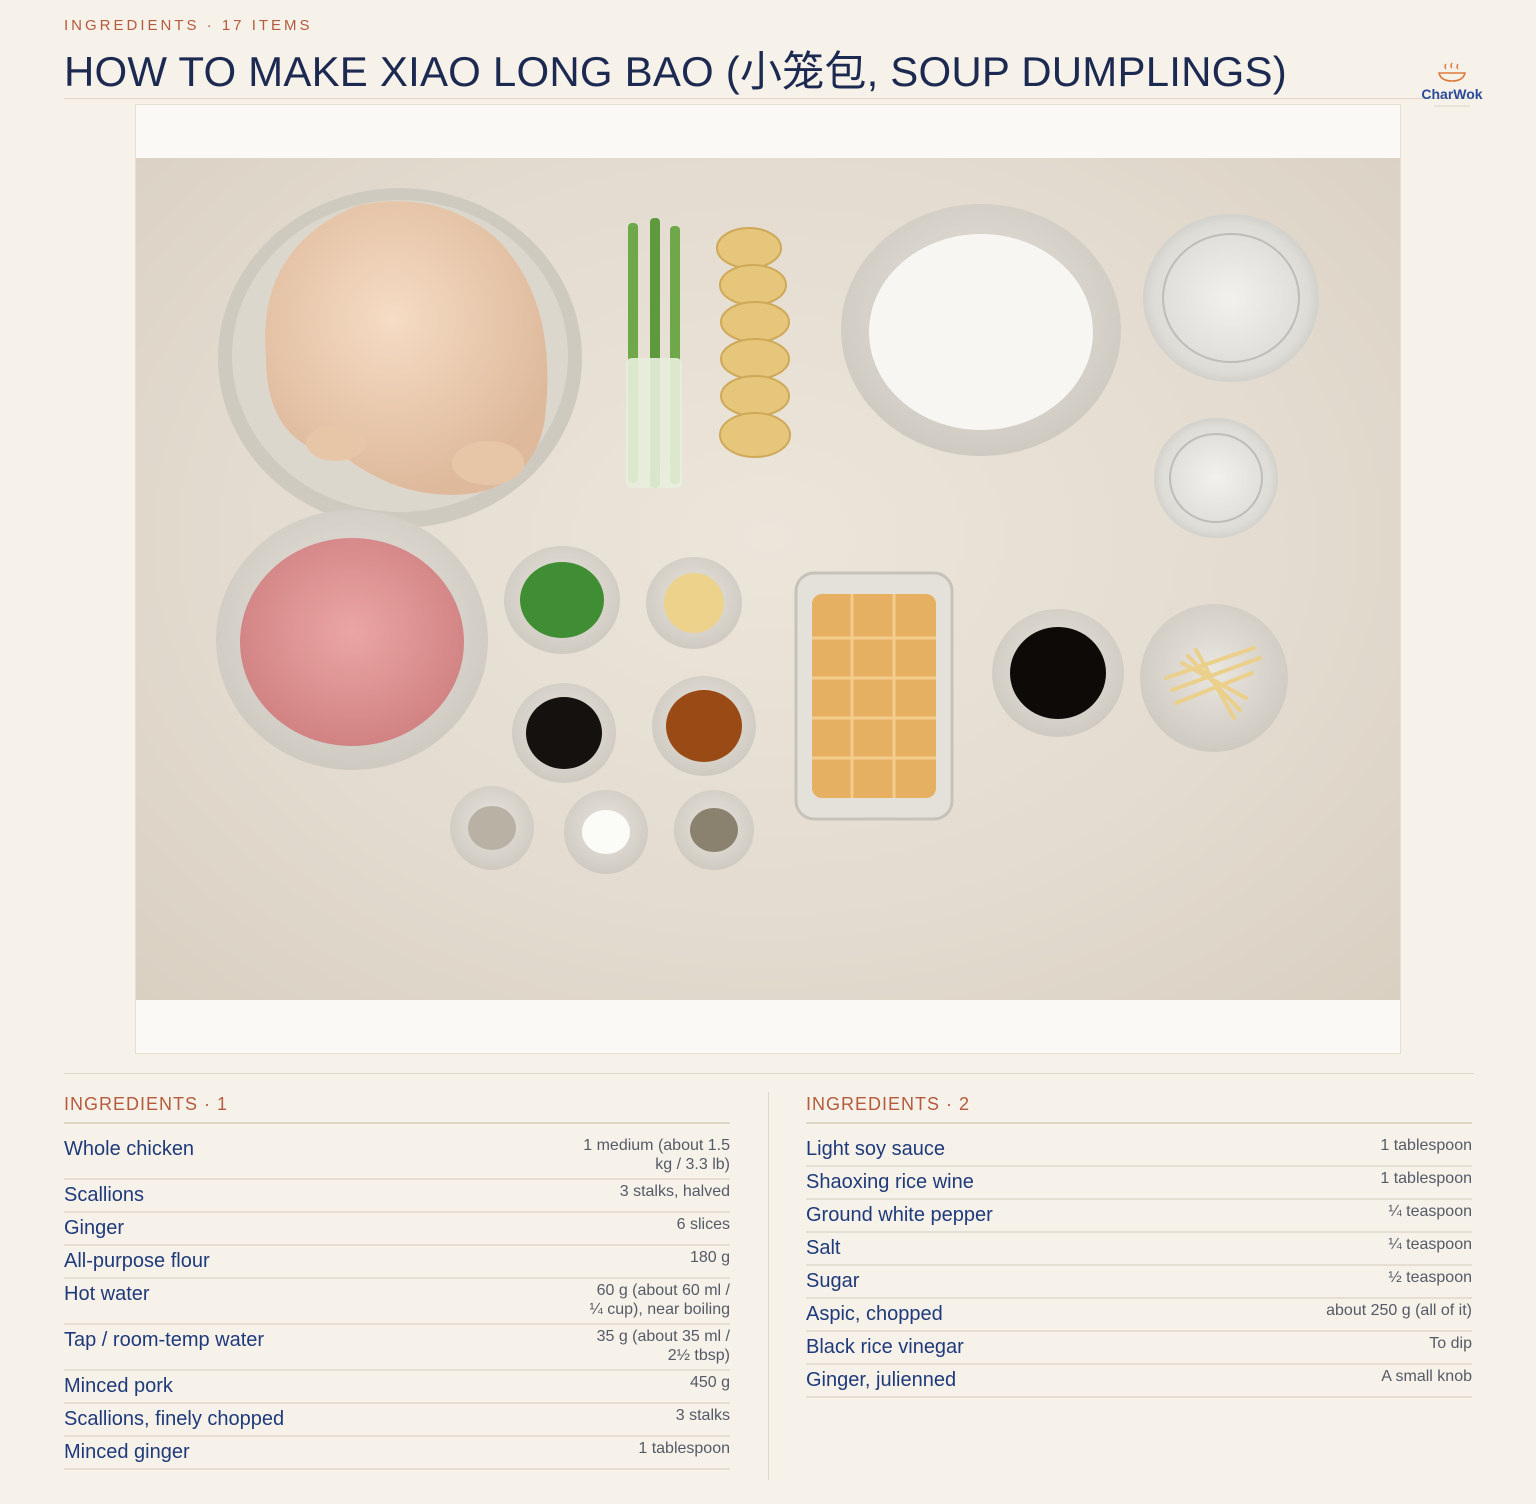  I want to click on ingredient-name: Hot water, so click(107, 1294).